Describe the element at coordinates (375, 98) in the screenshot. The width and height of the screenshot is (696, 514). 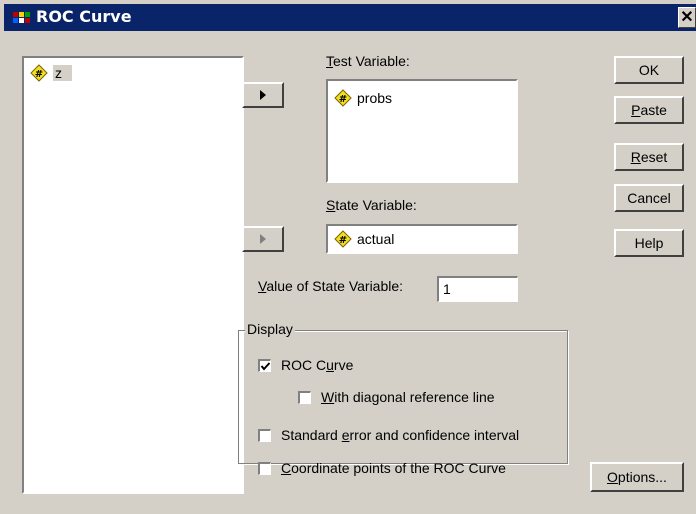
I see `list-item-label: probs` at that location.